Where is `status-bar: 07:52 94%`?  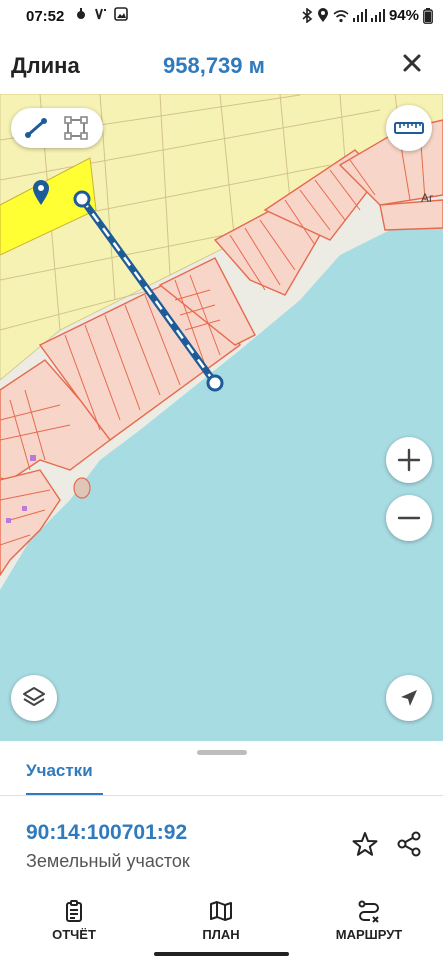 status-bar: 07:52 94% is located at coordinates (221, 17).